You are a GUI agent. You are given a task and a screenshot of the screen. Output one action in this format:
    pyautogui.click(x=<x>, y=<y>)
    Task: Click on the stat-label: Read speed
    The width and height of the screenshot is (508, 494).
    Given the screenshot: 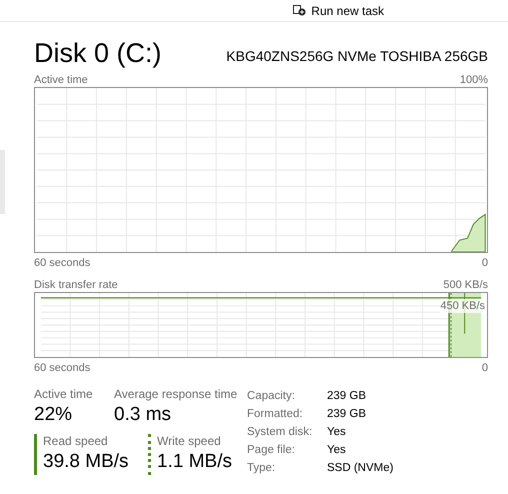 What is the action you would take?
    pyautogui.click(x=76, y=441)
    